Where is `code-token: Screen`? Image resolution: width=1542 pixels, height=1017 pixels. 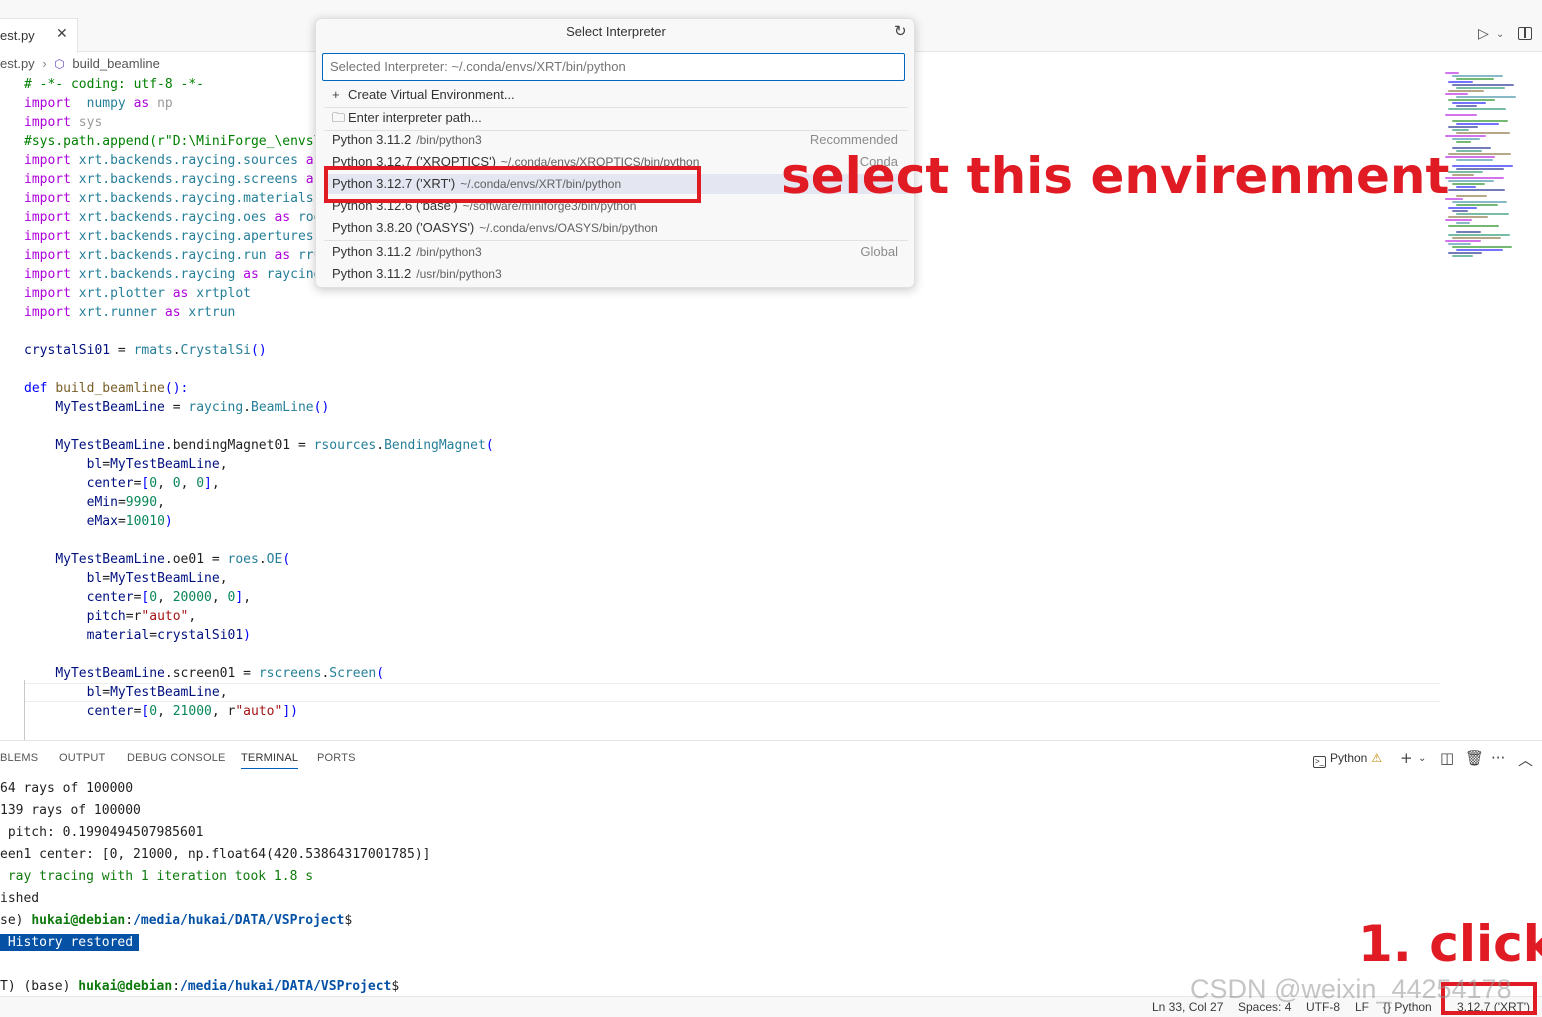
code-token: Screen is located at coordinates (353, 673).